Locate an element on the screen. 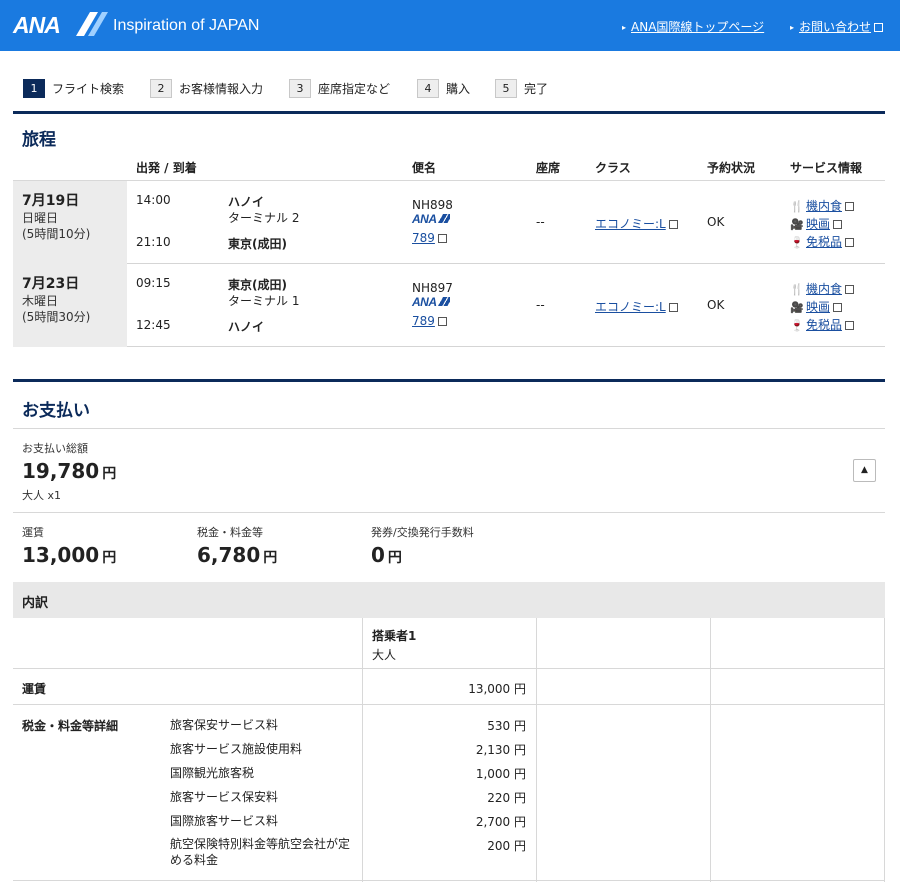 The height and width of the screenshot is (882, 900). caret-up-icon: ▲ is located at coordinates (864, 470).